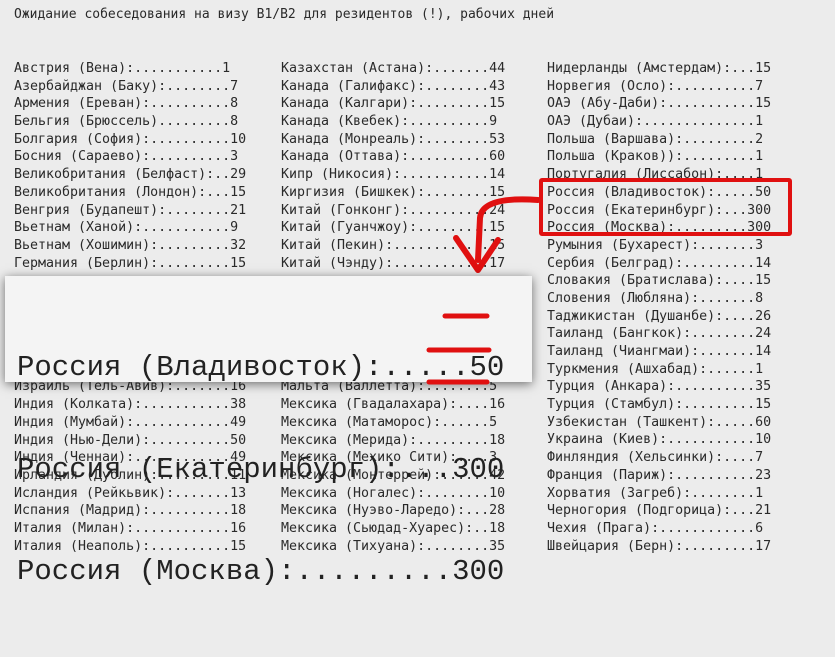 Image resolution: width=835 pixels, height=657 pixels. Describe the element at coordinates (130, 245) in the screenshot. I see `embassy-wait-row: Вьетнам (Хошимин):.........32` at that location.